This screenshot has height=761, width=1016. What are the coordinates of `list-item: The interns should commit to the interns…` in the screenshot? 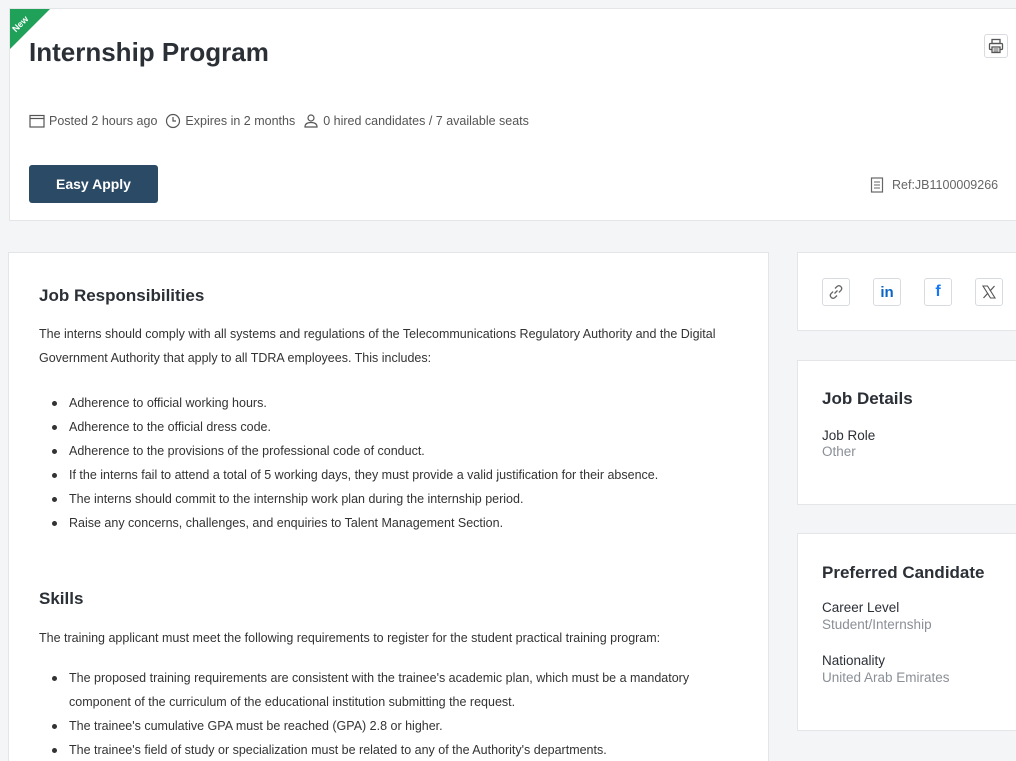 It's located at (389, 499).